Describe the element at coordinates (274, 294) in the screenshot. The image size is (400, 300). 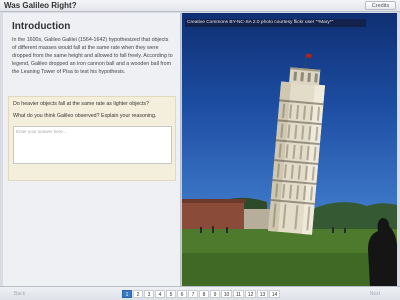
I see `page-button: 14` at that location.